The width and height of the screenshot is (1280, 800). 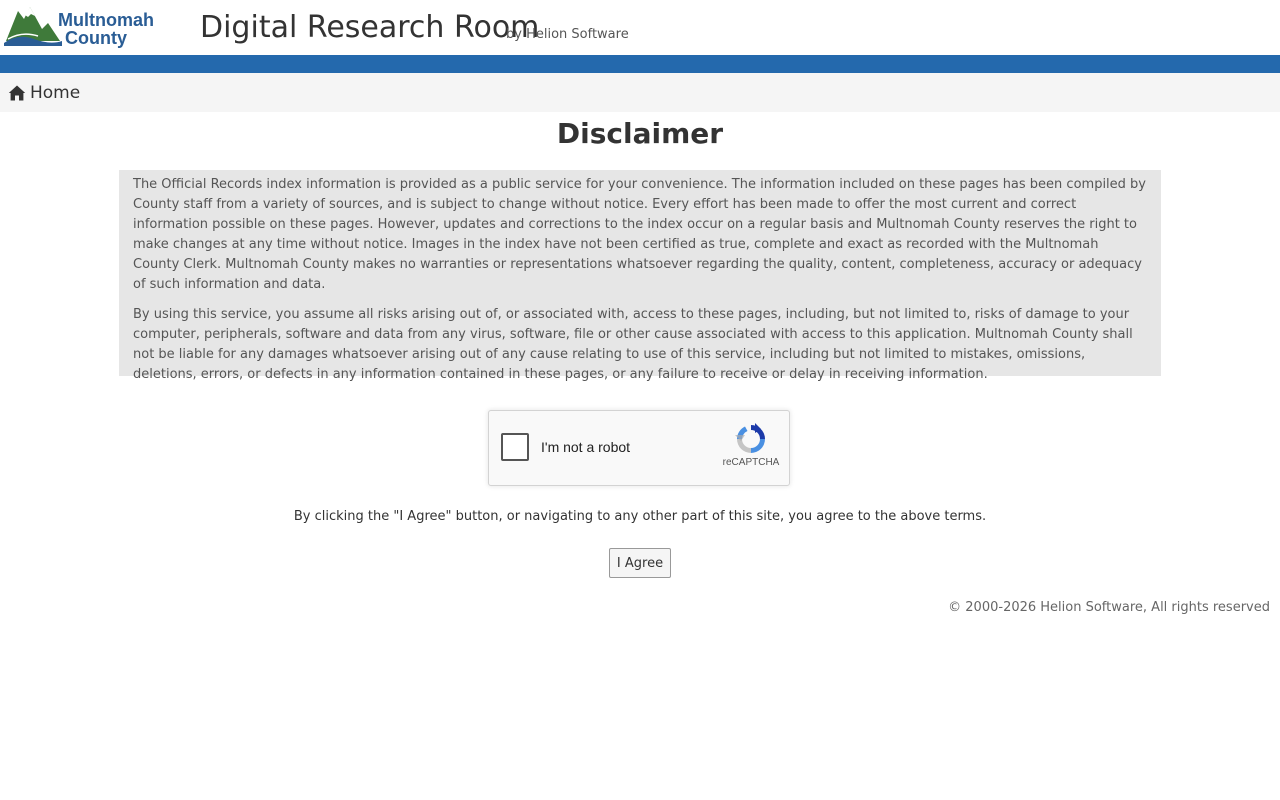 I want to click on logo-line1: Multnomah, so click(x=106, y=20).